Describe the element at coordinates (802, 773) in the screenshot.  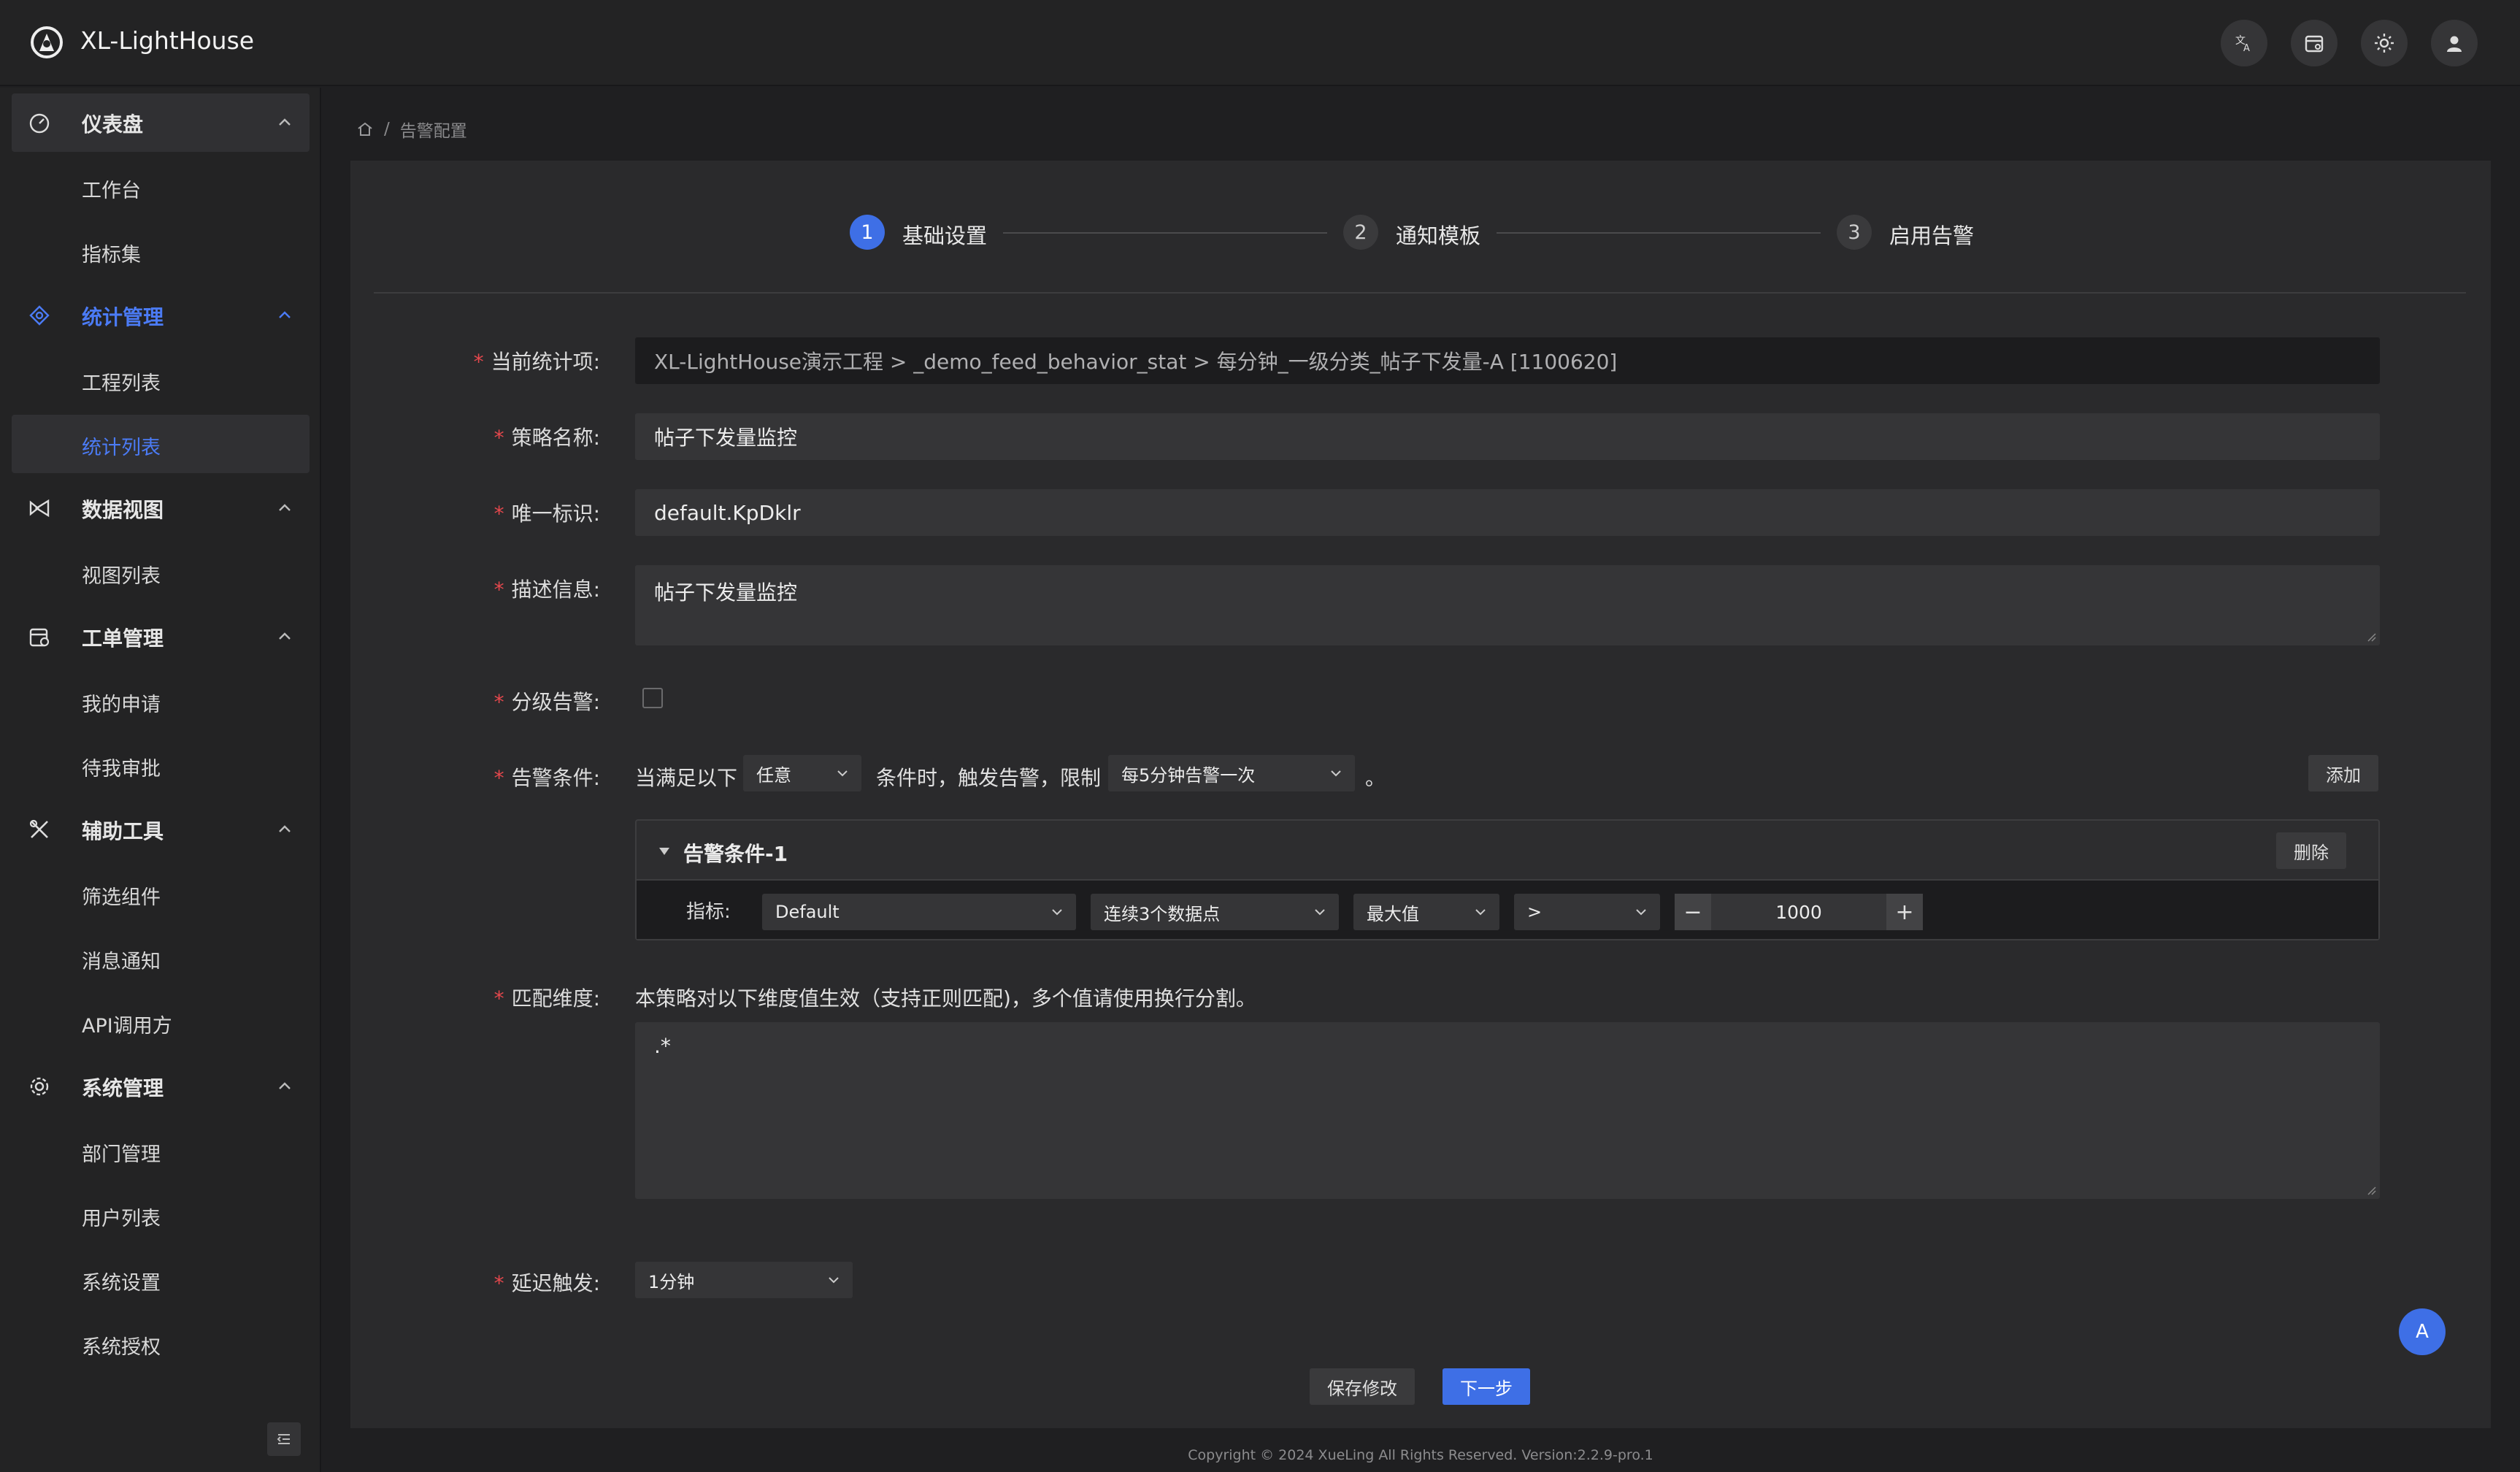
I see `condition-mode-select: 任意` at that location.